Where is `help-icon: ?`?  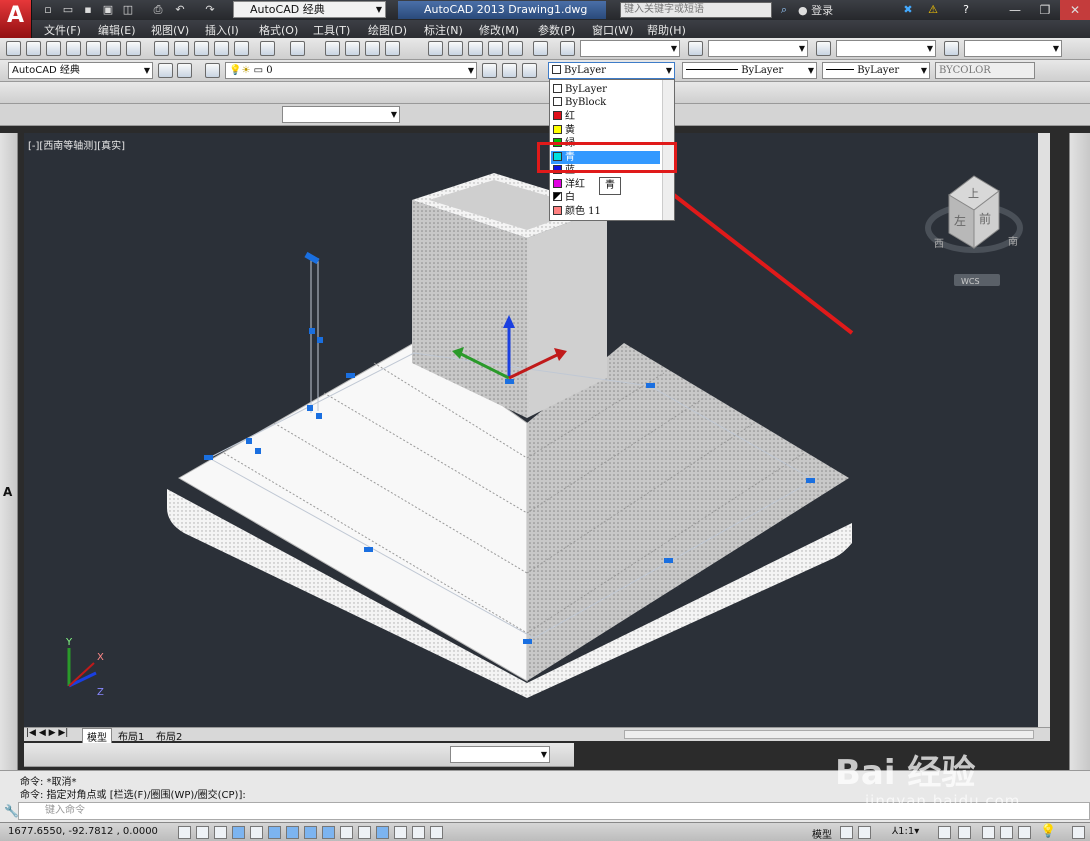
help-icon: ? is located at coordinates (966, 10).